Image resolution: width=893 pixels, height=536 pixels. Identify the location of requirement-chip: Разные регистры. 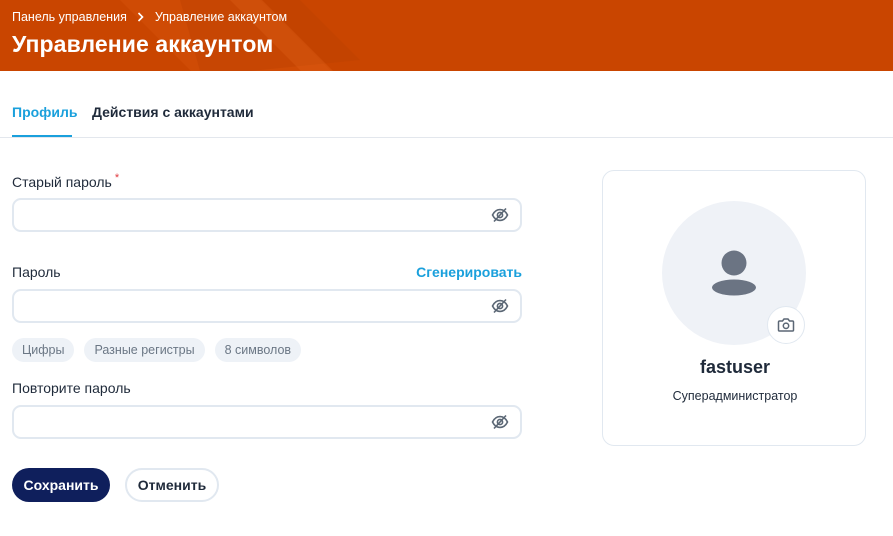
(144, 350).